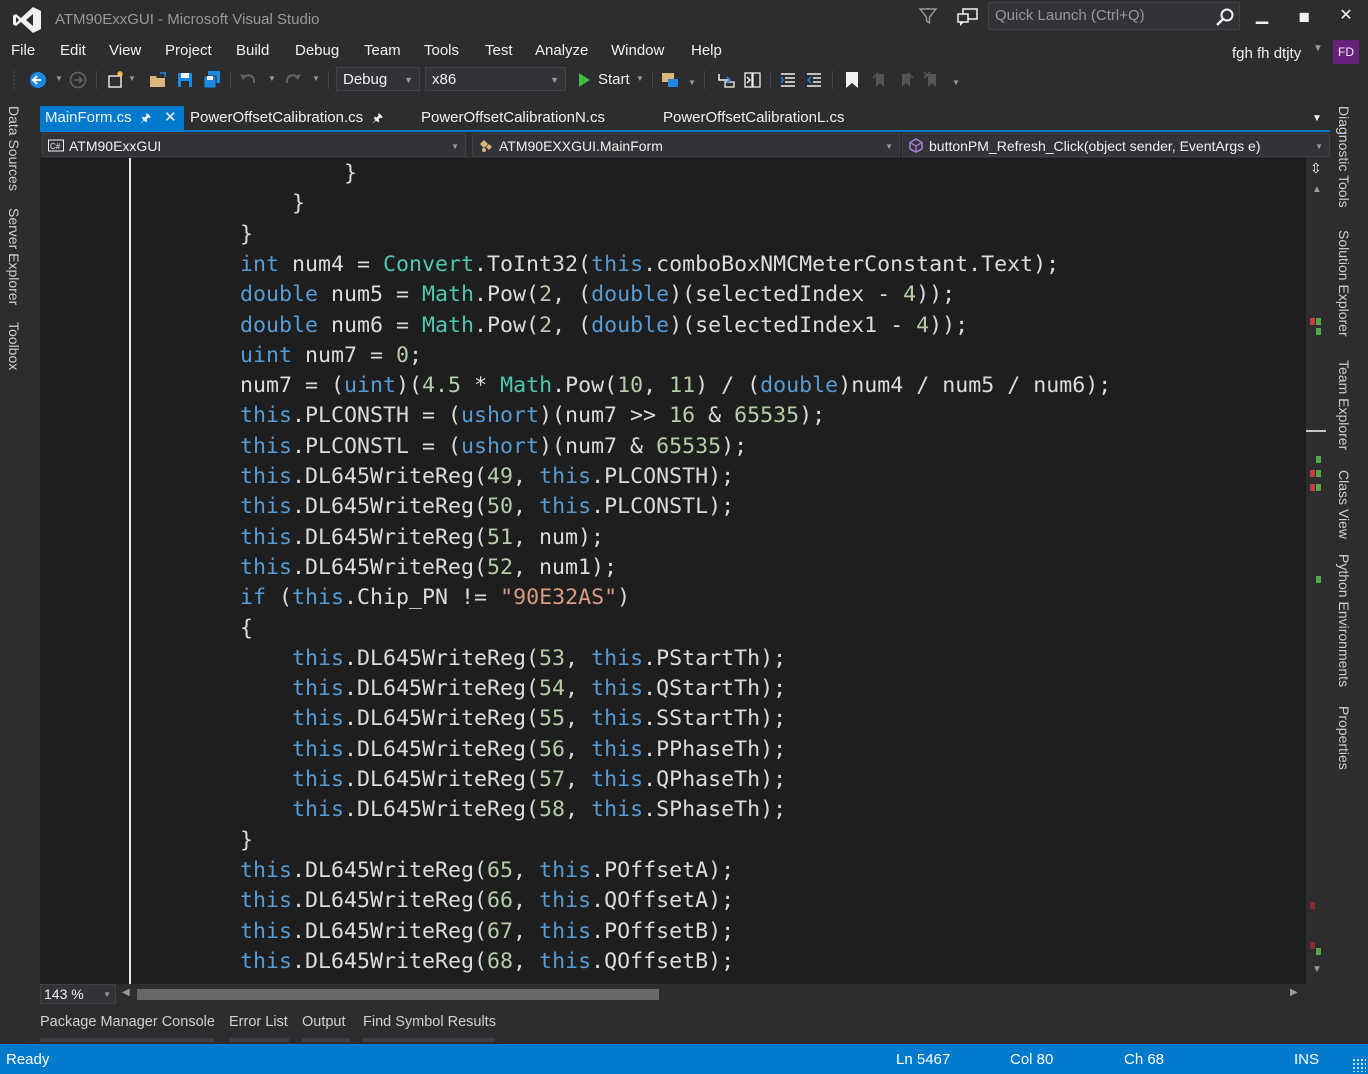 The image size is (1368, 1074). I want to click on status-insert-mode: INS, so click(1306, 1059).